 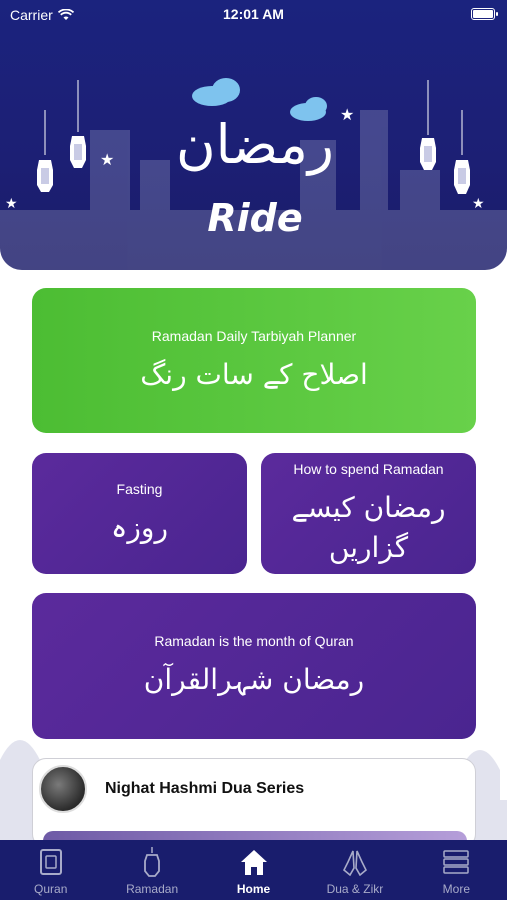 What do you see at coordinates (368, 468) in the screenshot?
I see `card-title: How to spend Ramadan` at bounding box center [368, 468].